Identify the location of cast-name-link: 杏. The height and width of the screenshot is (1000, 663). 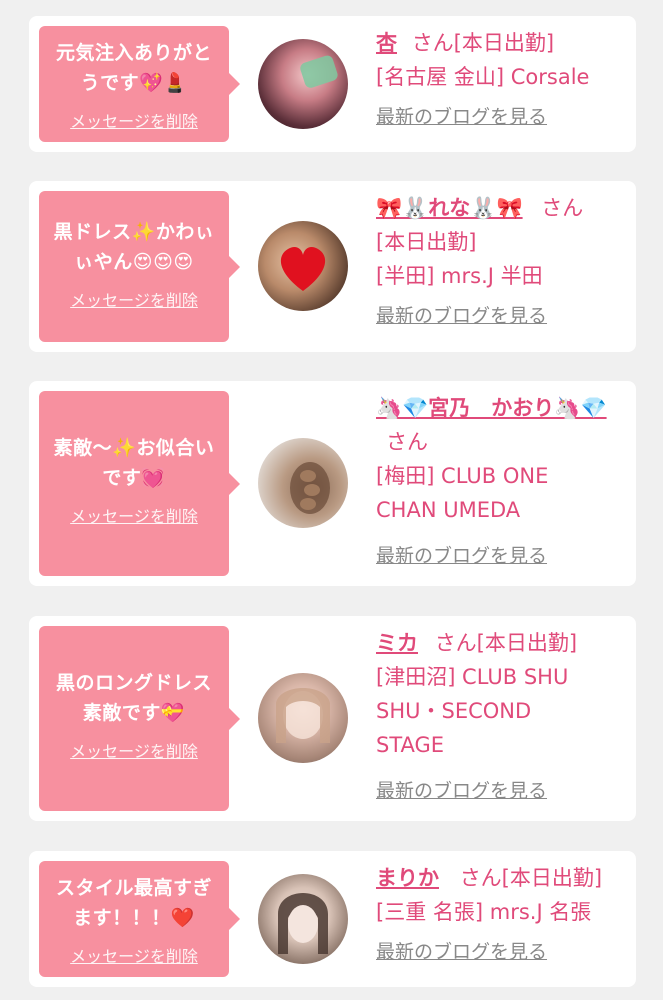
(386, 43).